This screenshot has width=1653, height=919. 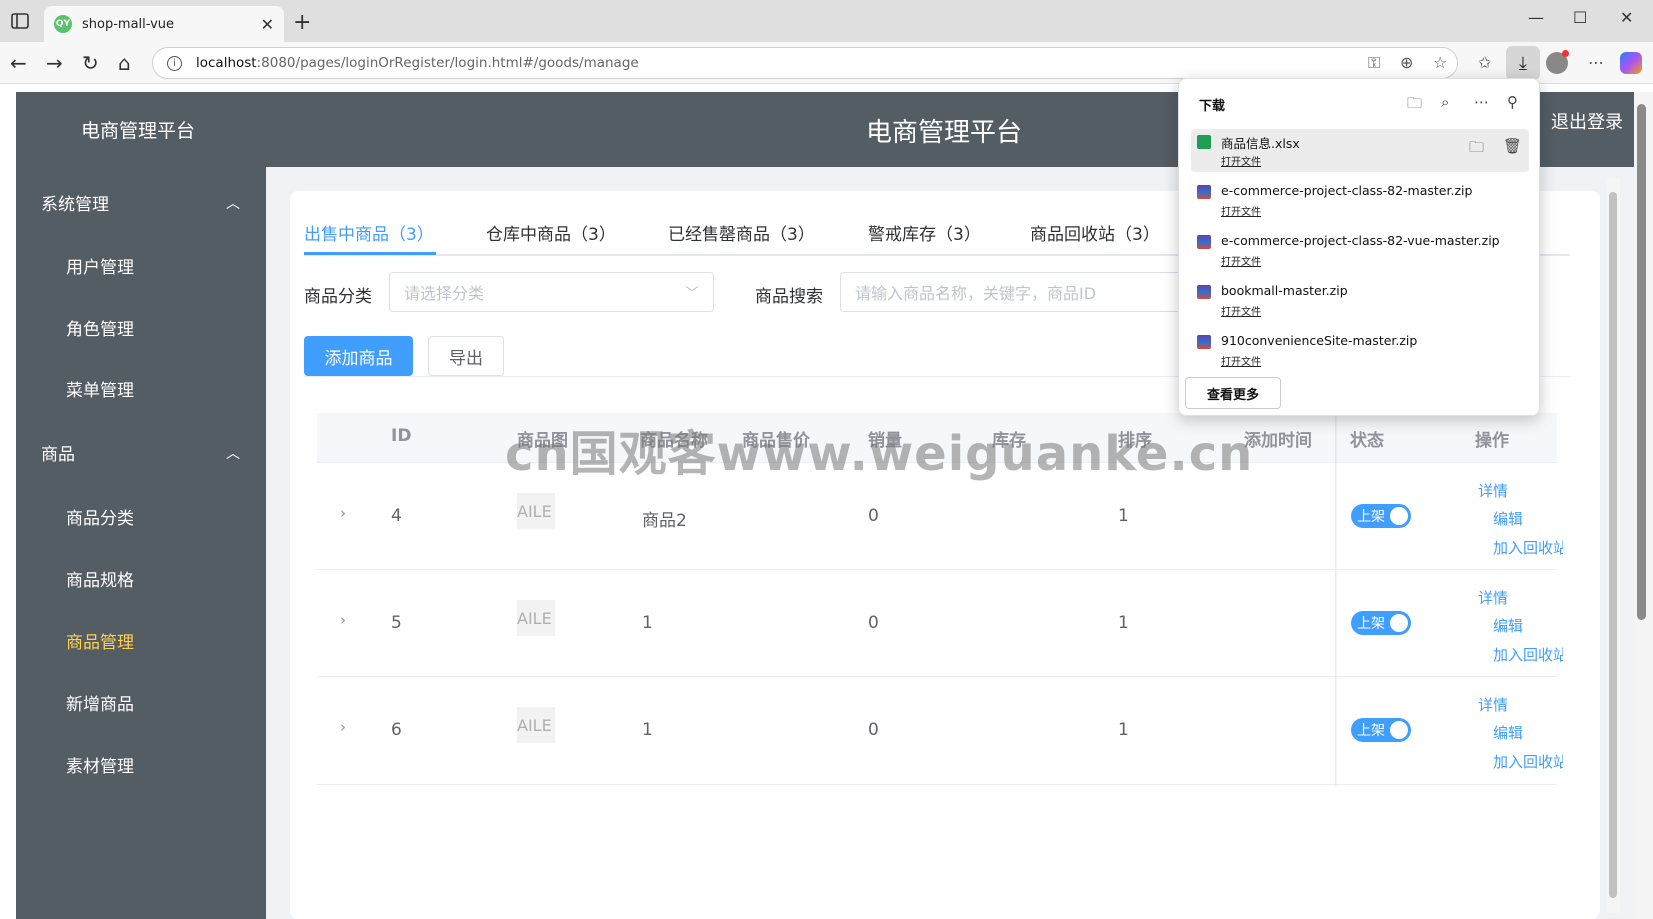 I want to click on sidebar-item-goods-manage: 商品管理, so click(x=100, y=640).